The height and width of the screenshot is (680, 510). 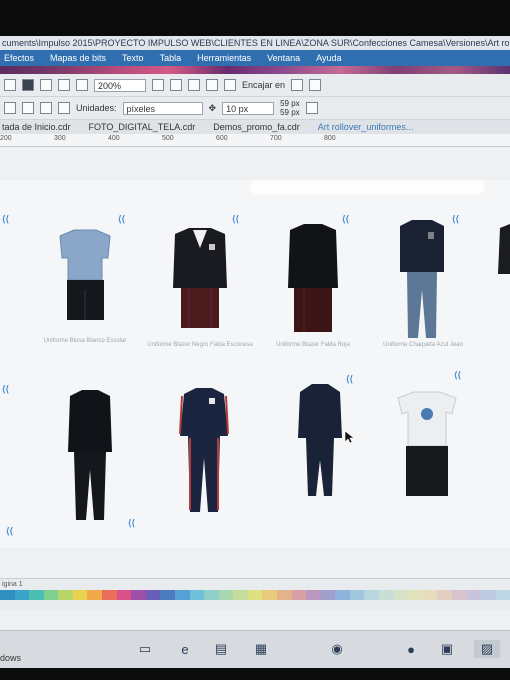 What do you see at coordinates (142, 127) in the screenshot?
I see `tab-foto-digital-tela: FOTO_DIGITAL_TELA.cdr` at bounding box center [142, 127].